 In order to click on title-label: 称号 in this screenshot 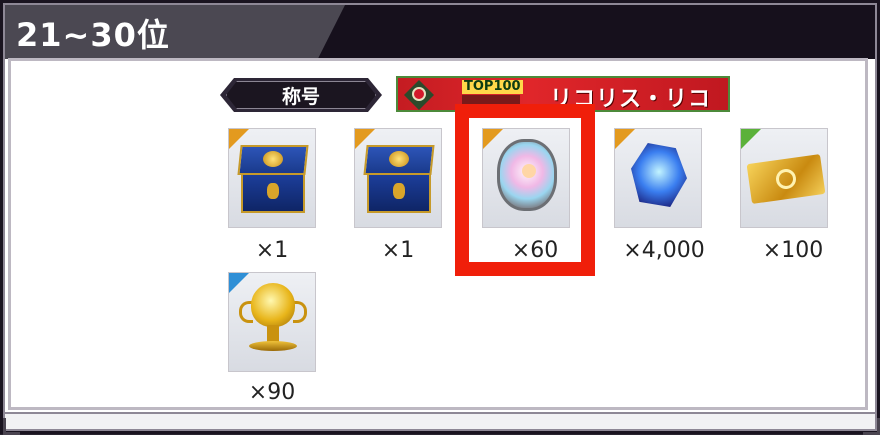, I will do `click(300, 97)`.